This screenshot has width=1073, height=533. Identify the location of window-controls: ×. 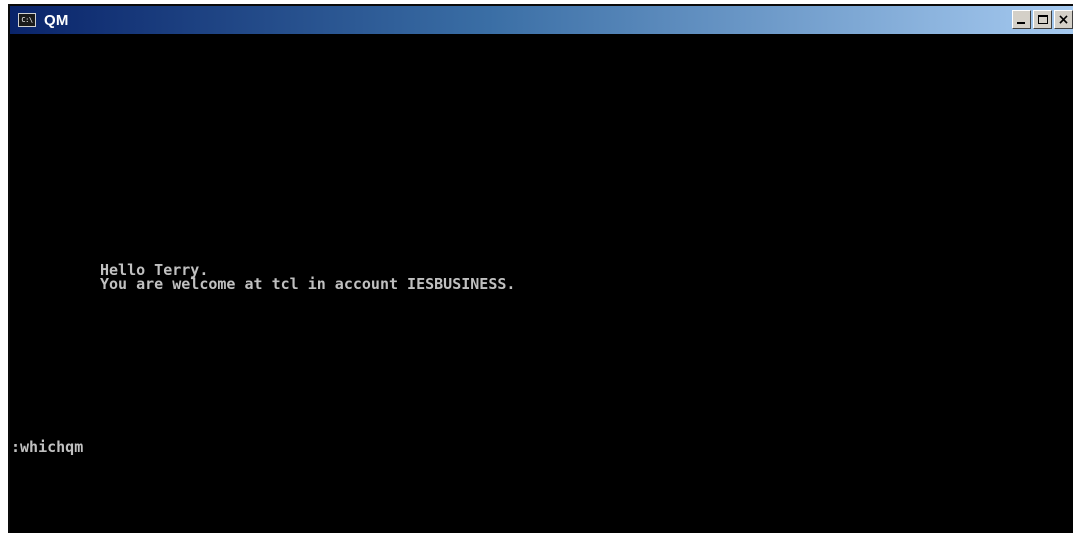
(1042, 19).